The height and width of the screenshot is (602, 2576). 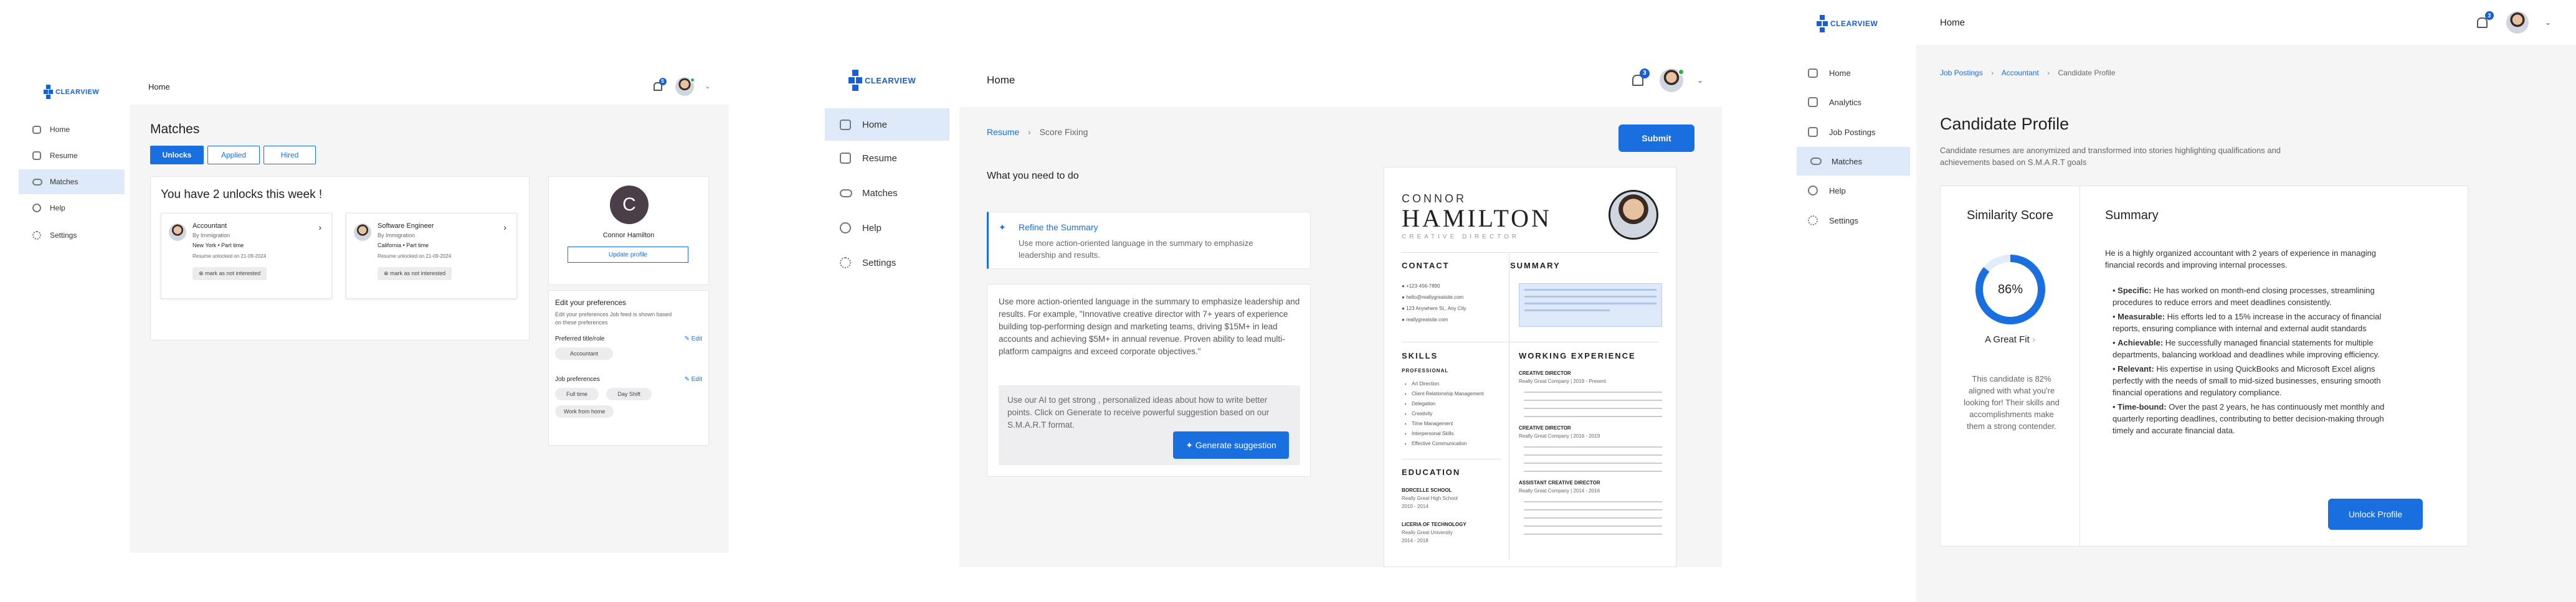 What do you see at coordinates (1002, 227) in the screenshot?
I see `lightbulb-icon: ✦` at bounding box center [1002, 227].